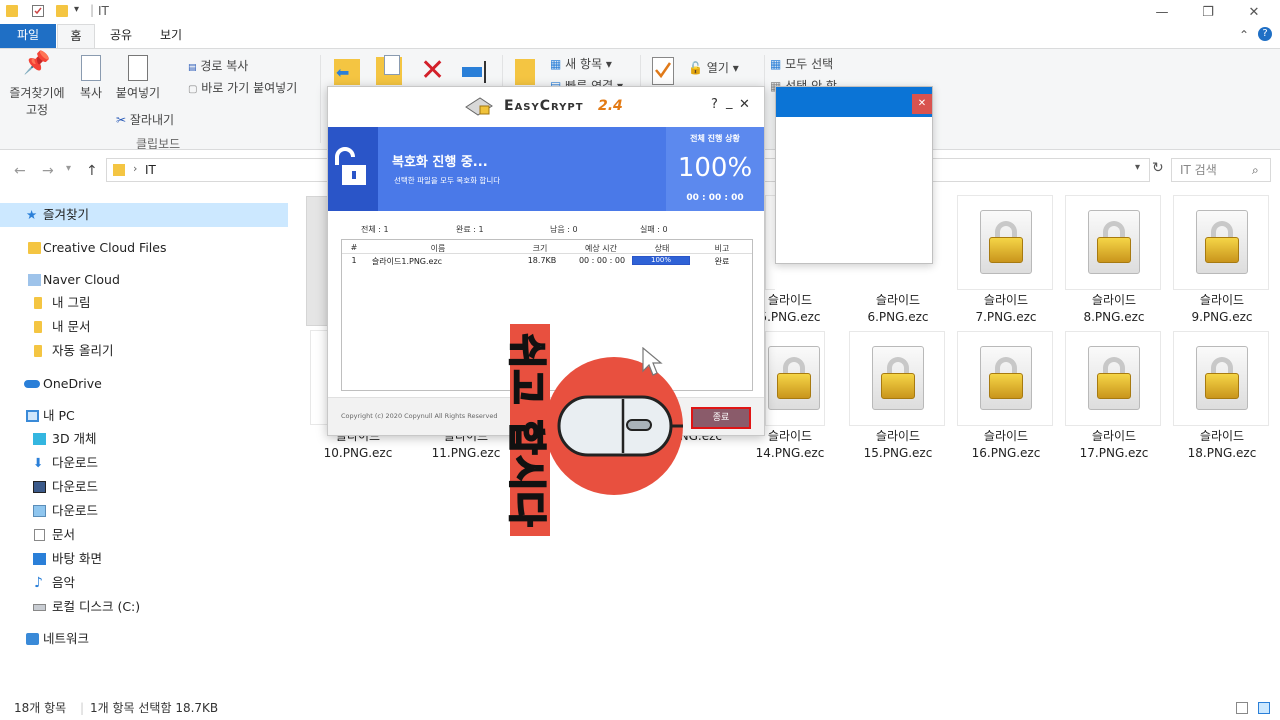 The image size is (1280, 720). Describe the element at coordinates (144, 280) in the screenshot. I see `sidebar-item-naver-cloud: Naver Cloud` at that location.